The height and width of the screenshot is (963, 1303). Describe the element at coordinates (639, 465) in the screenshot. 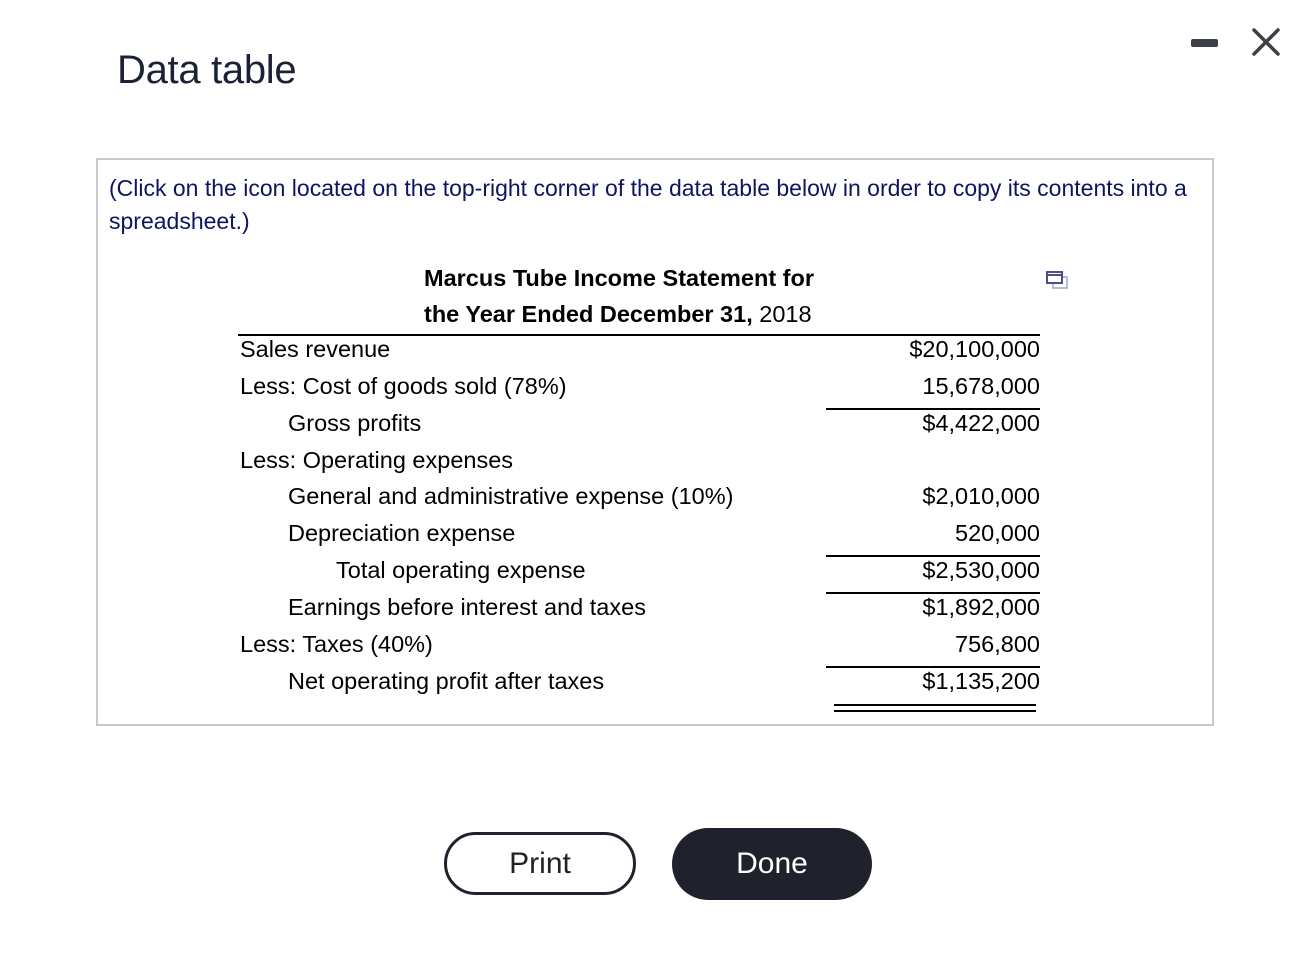

I see `table-row: Less: Operating expenses` at that location.